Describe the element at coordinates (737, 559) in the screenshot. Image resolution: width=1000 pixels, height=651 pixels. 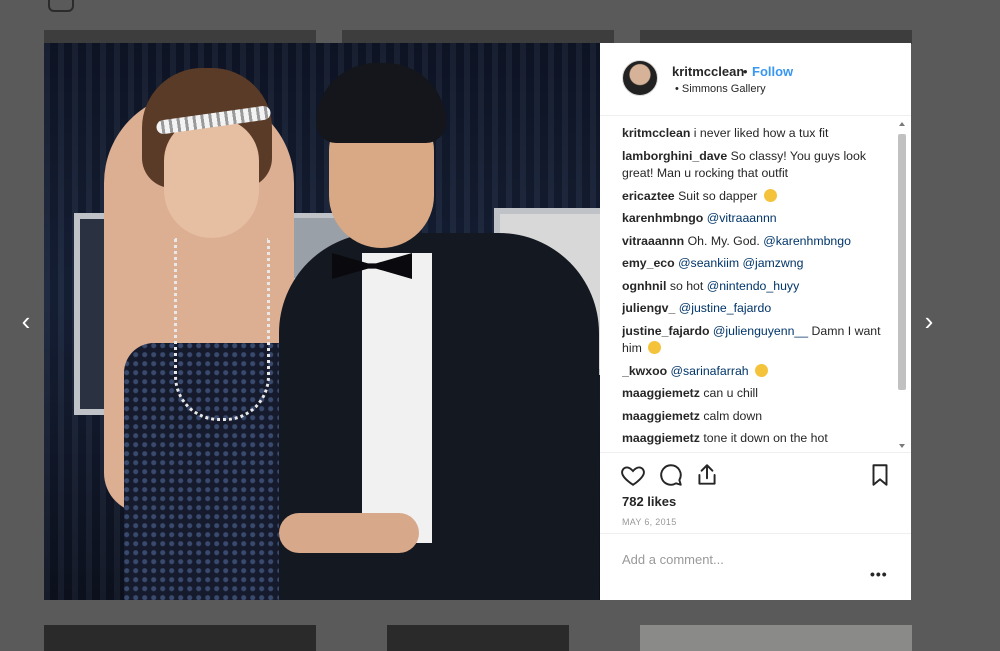
I see `add-comment-input` at that location.